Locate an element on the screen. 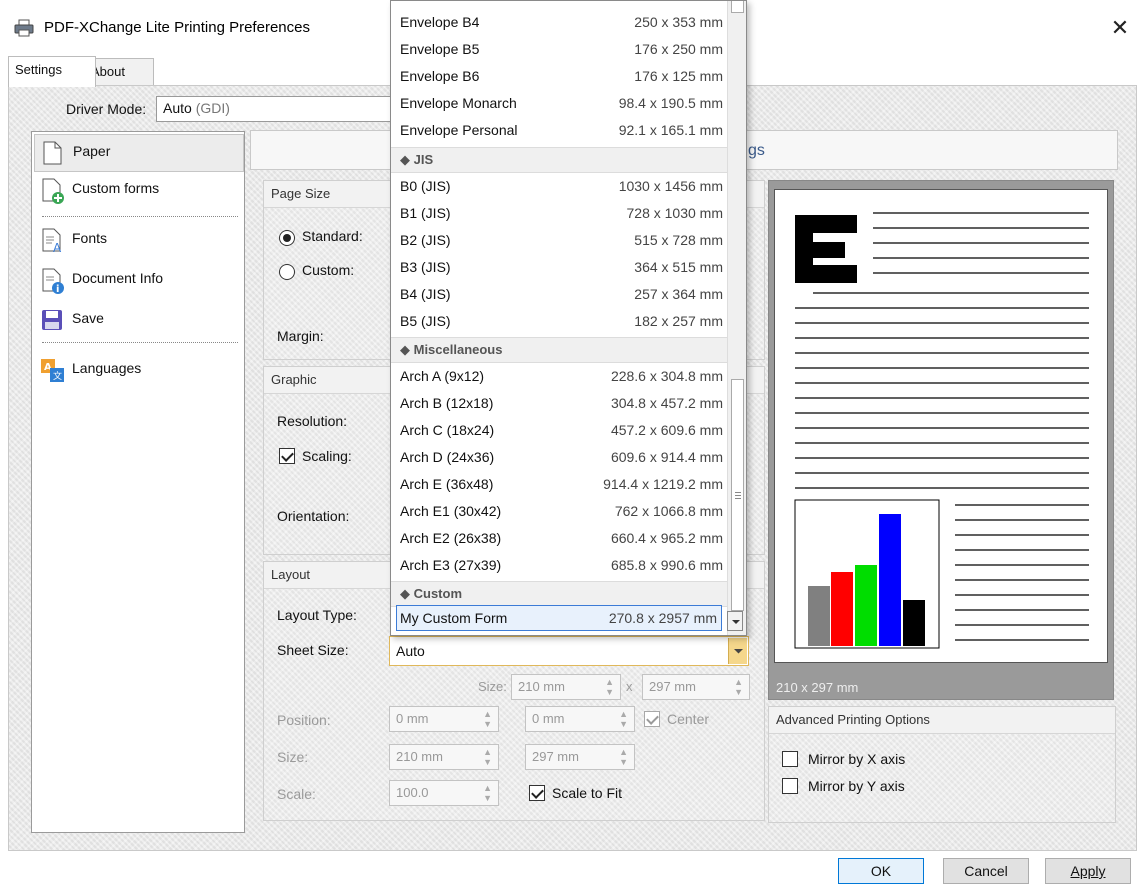  list-item: Arch E2 (26x38) 660.4 x 965.2 mm is located at coordinates (559, 538).